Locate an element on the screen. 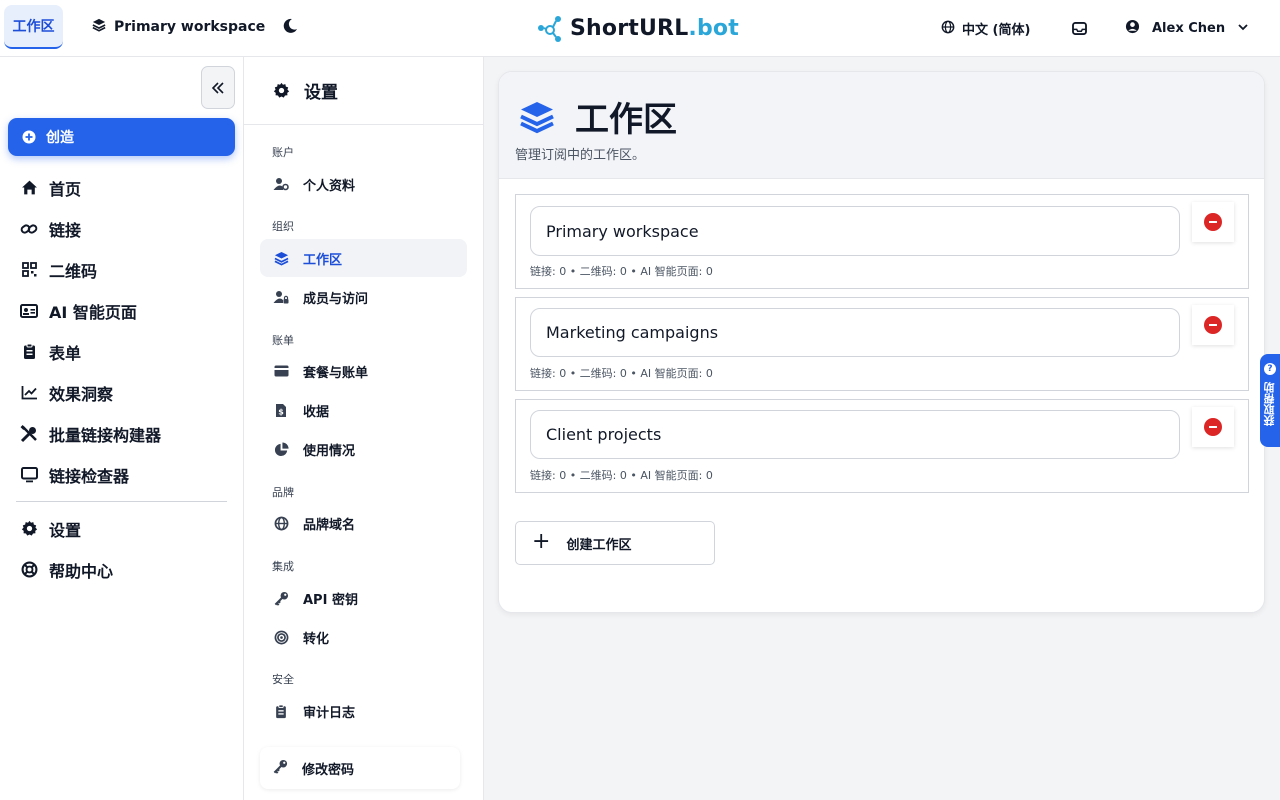 The width and height of the screenshot is (1280, 800). settings-item-label: 修改密码 is located at coordinates (328, 770).